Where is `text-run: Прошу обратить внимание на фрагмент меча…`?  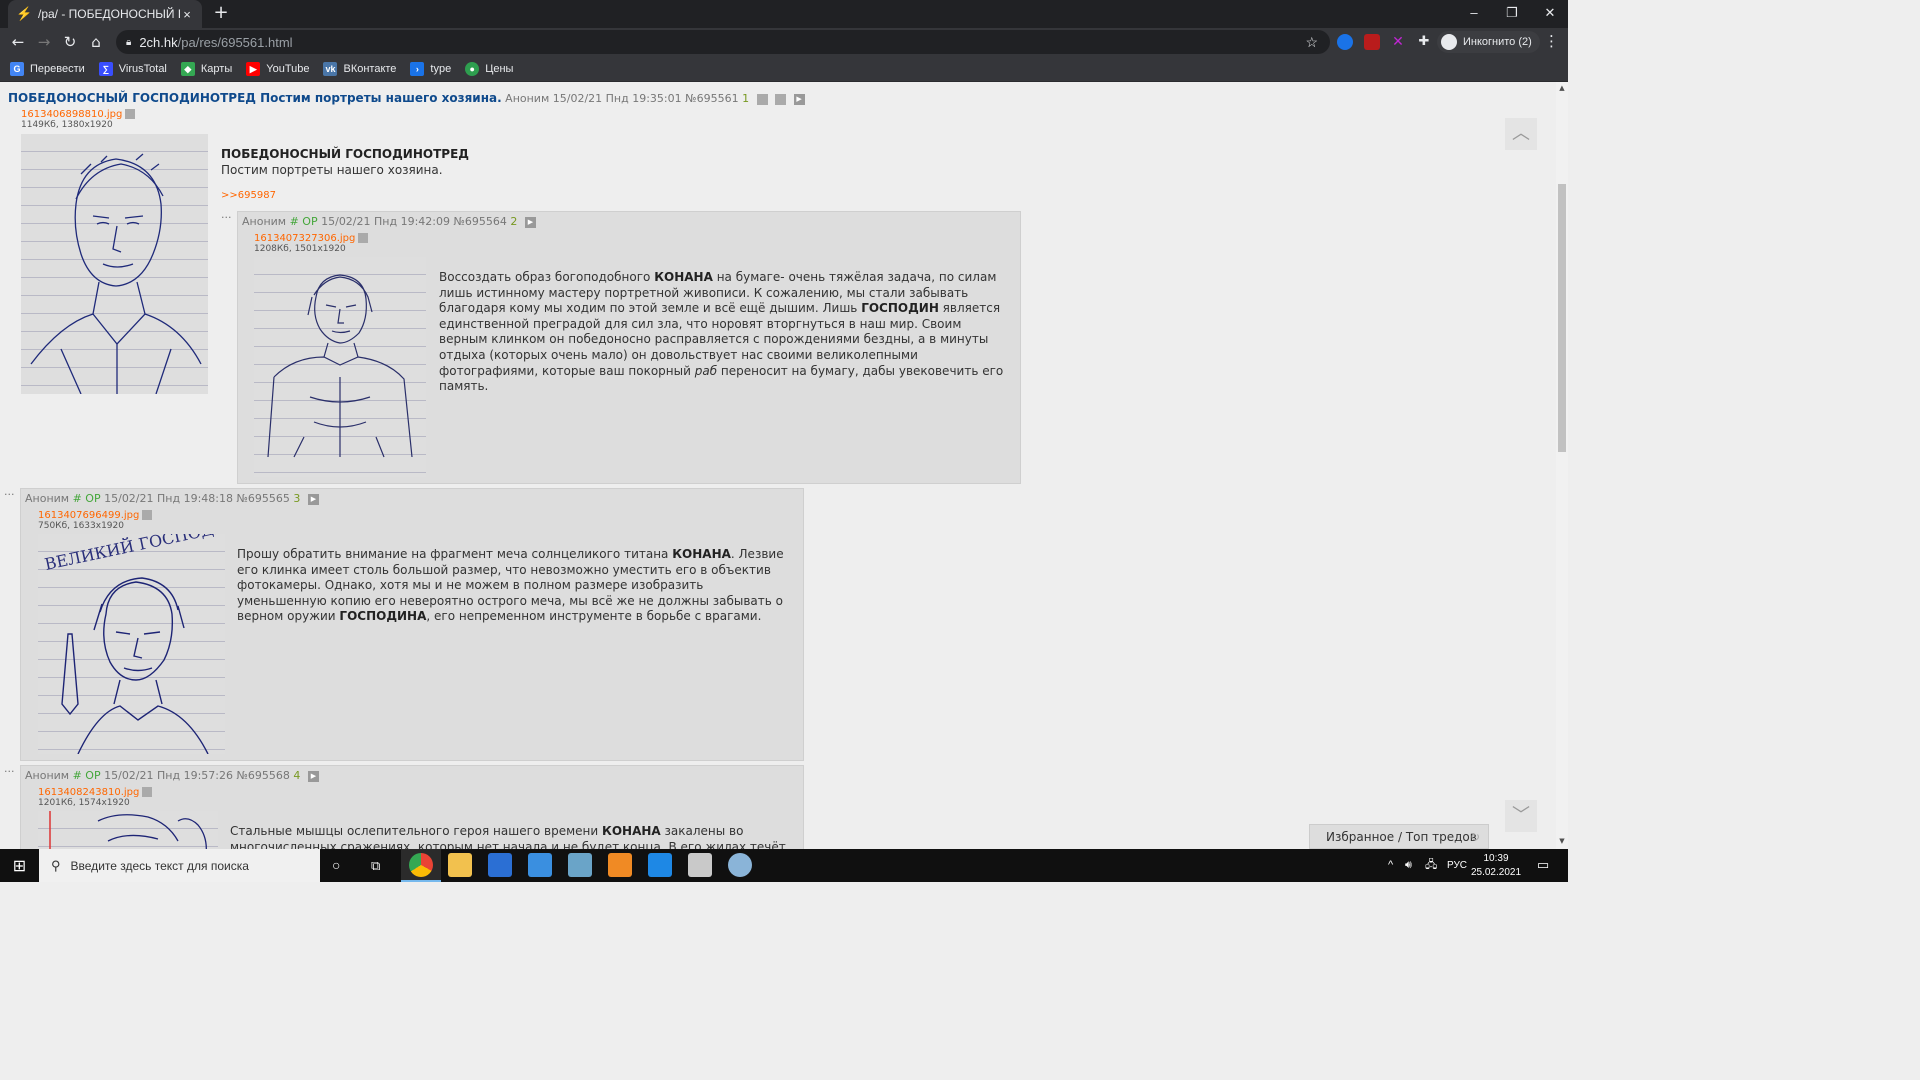
text-run: Прошу обратить внимание на фрагмент меча… is located at coordinates (455, 554).